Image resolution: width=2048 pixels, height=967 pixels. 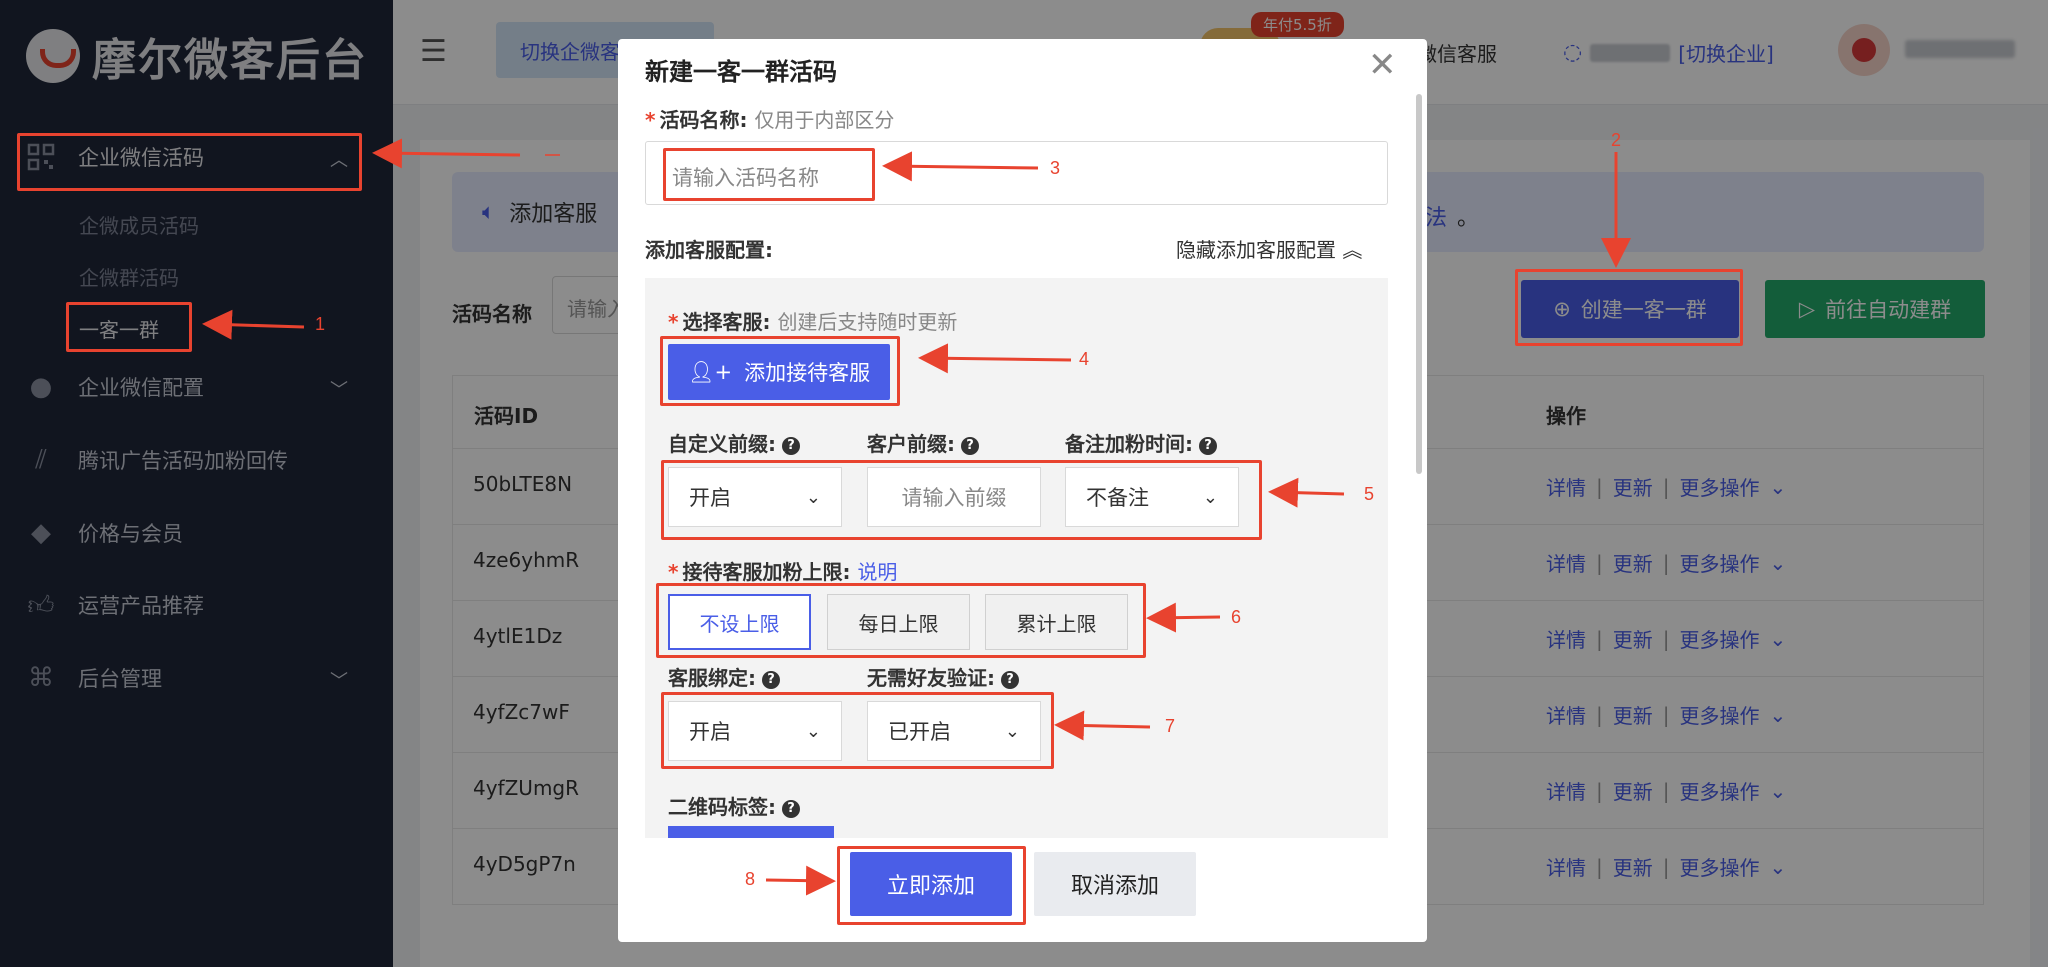 I want to click on cancel-button: 取消添加, so click(x=1115, y=884).